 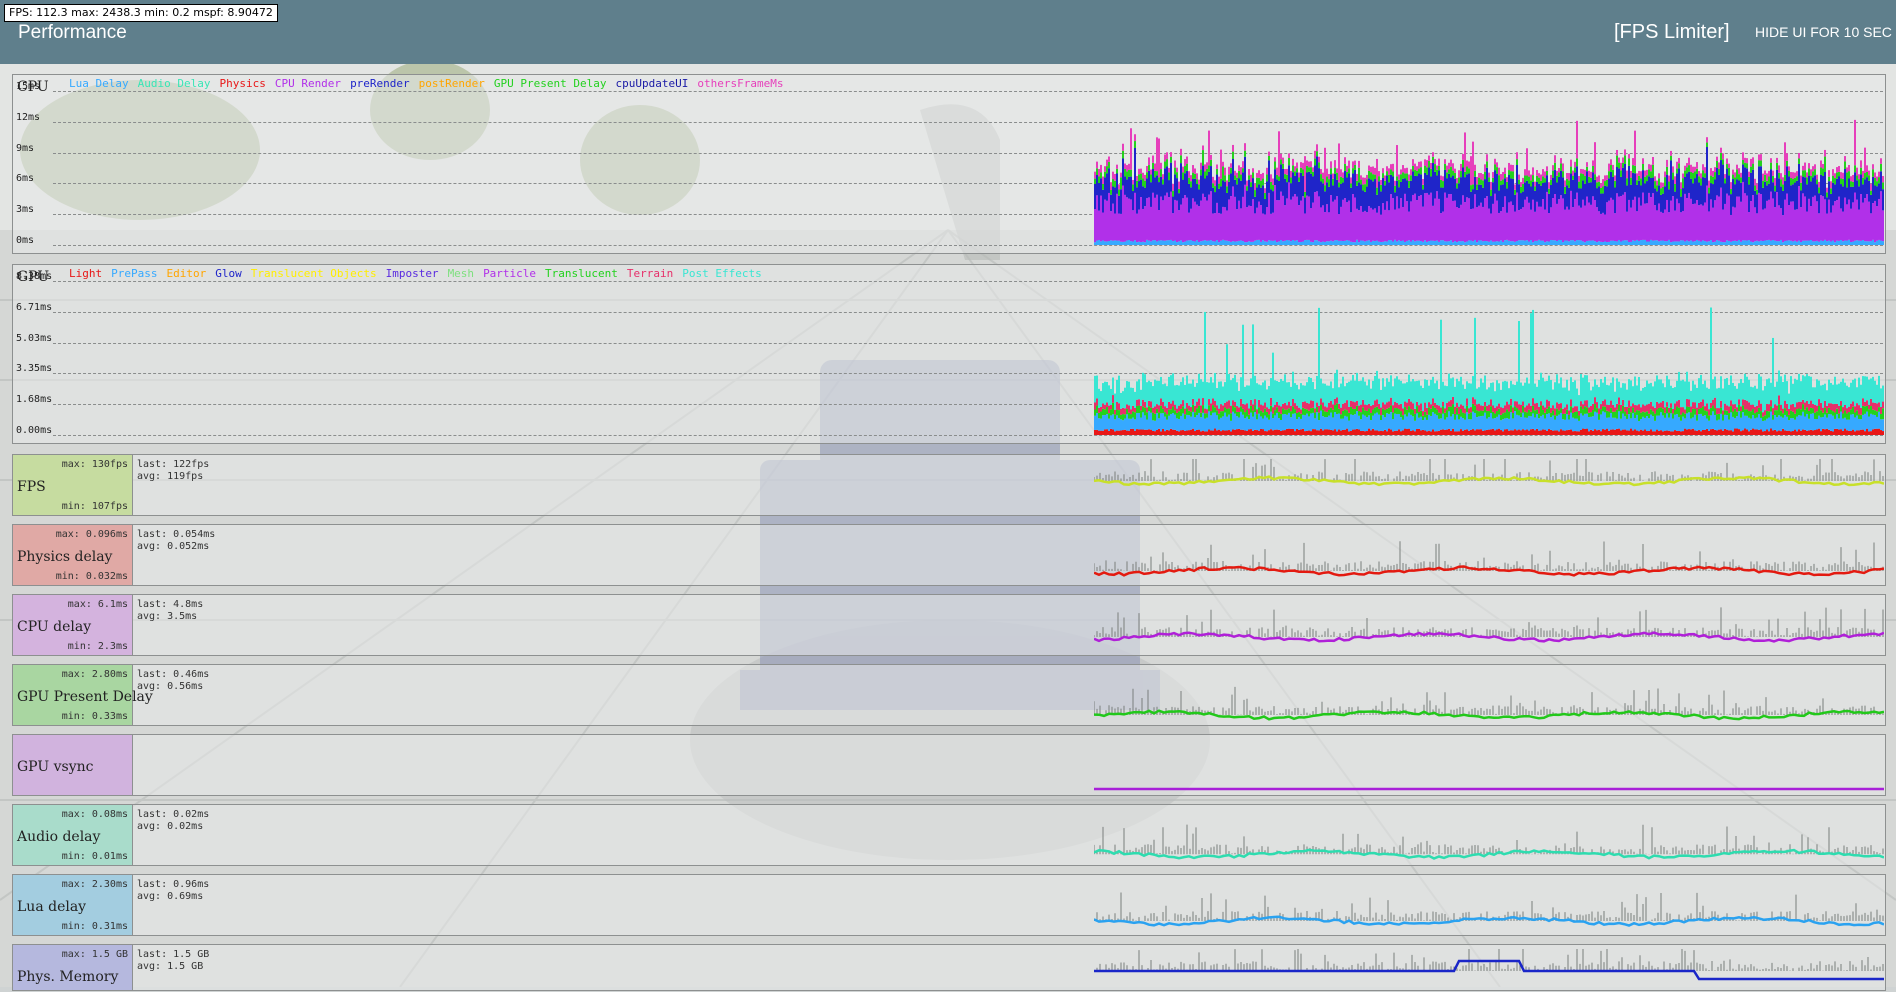 What do you see at coordinates (173, 675) in the screenshot?
I see `metric-last: last: 0.46ms` at bounding box center [173, 675].